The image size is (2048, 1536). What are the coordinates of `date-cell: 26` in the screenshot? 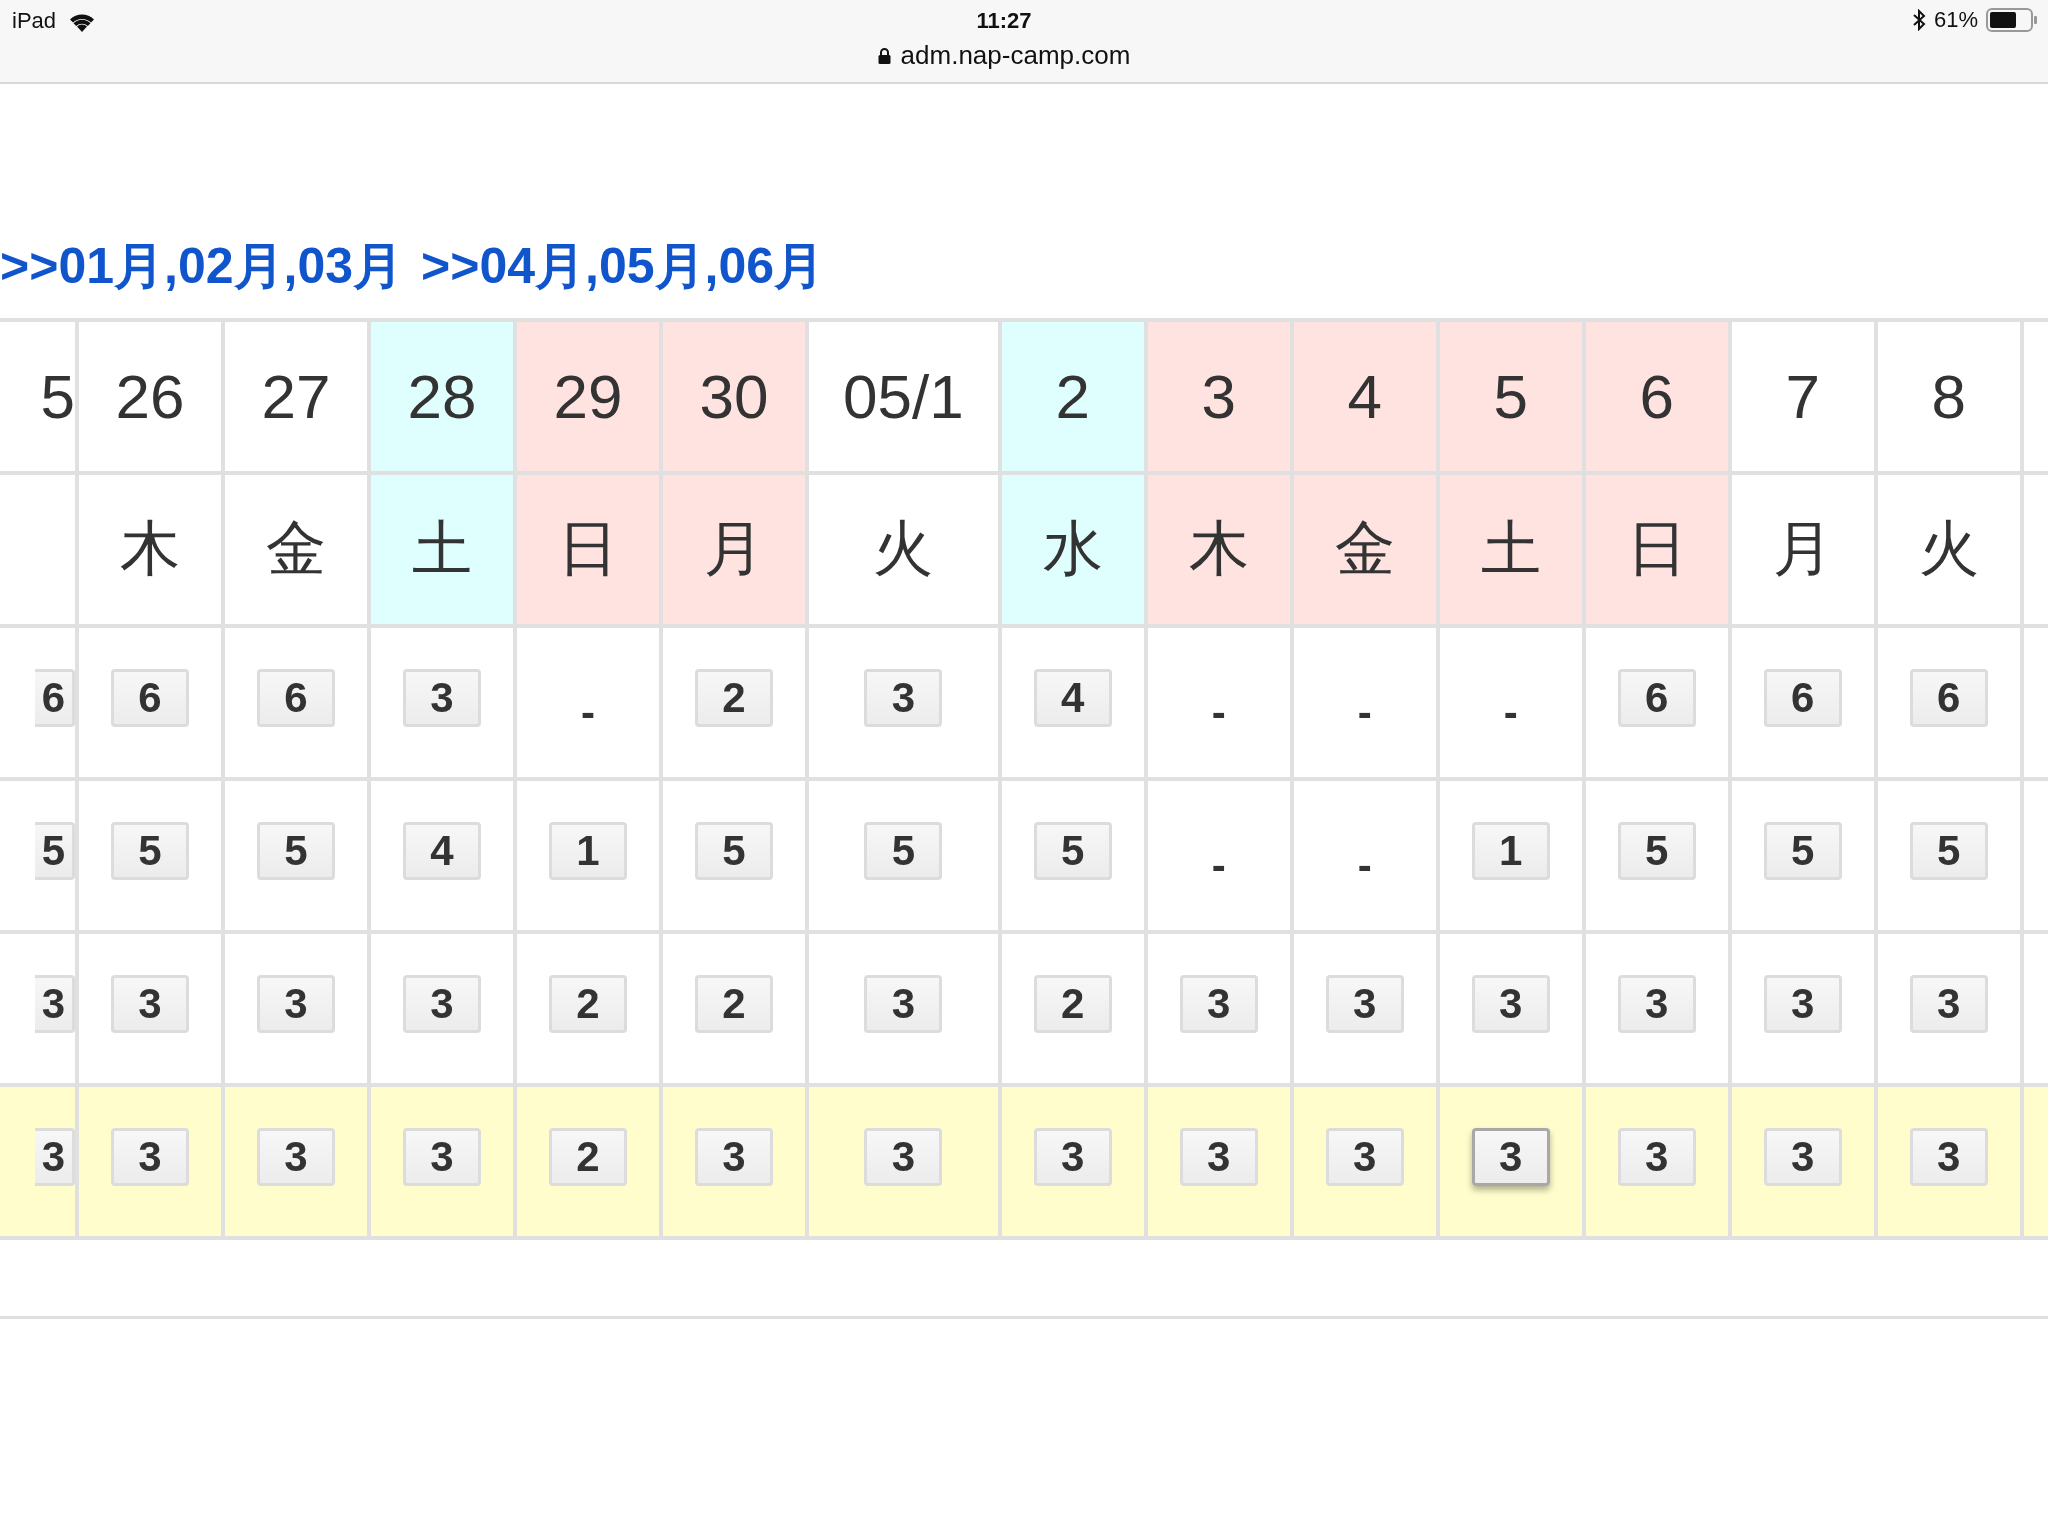 It's located at (150, 396).